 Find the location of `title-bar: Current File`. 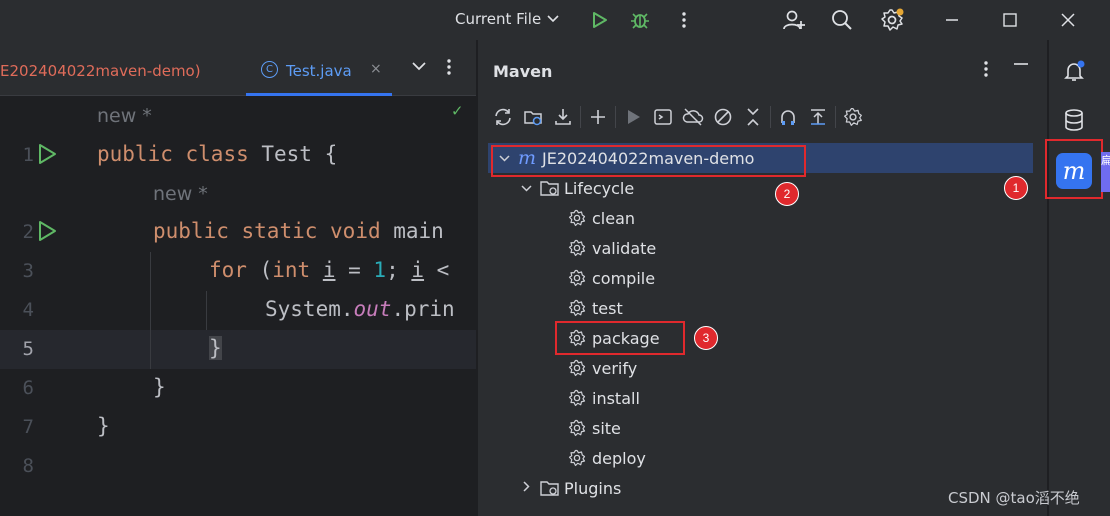

title-bar: Current File is located at coordinates (555, 20).